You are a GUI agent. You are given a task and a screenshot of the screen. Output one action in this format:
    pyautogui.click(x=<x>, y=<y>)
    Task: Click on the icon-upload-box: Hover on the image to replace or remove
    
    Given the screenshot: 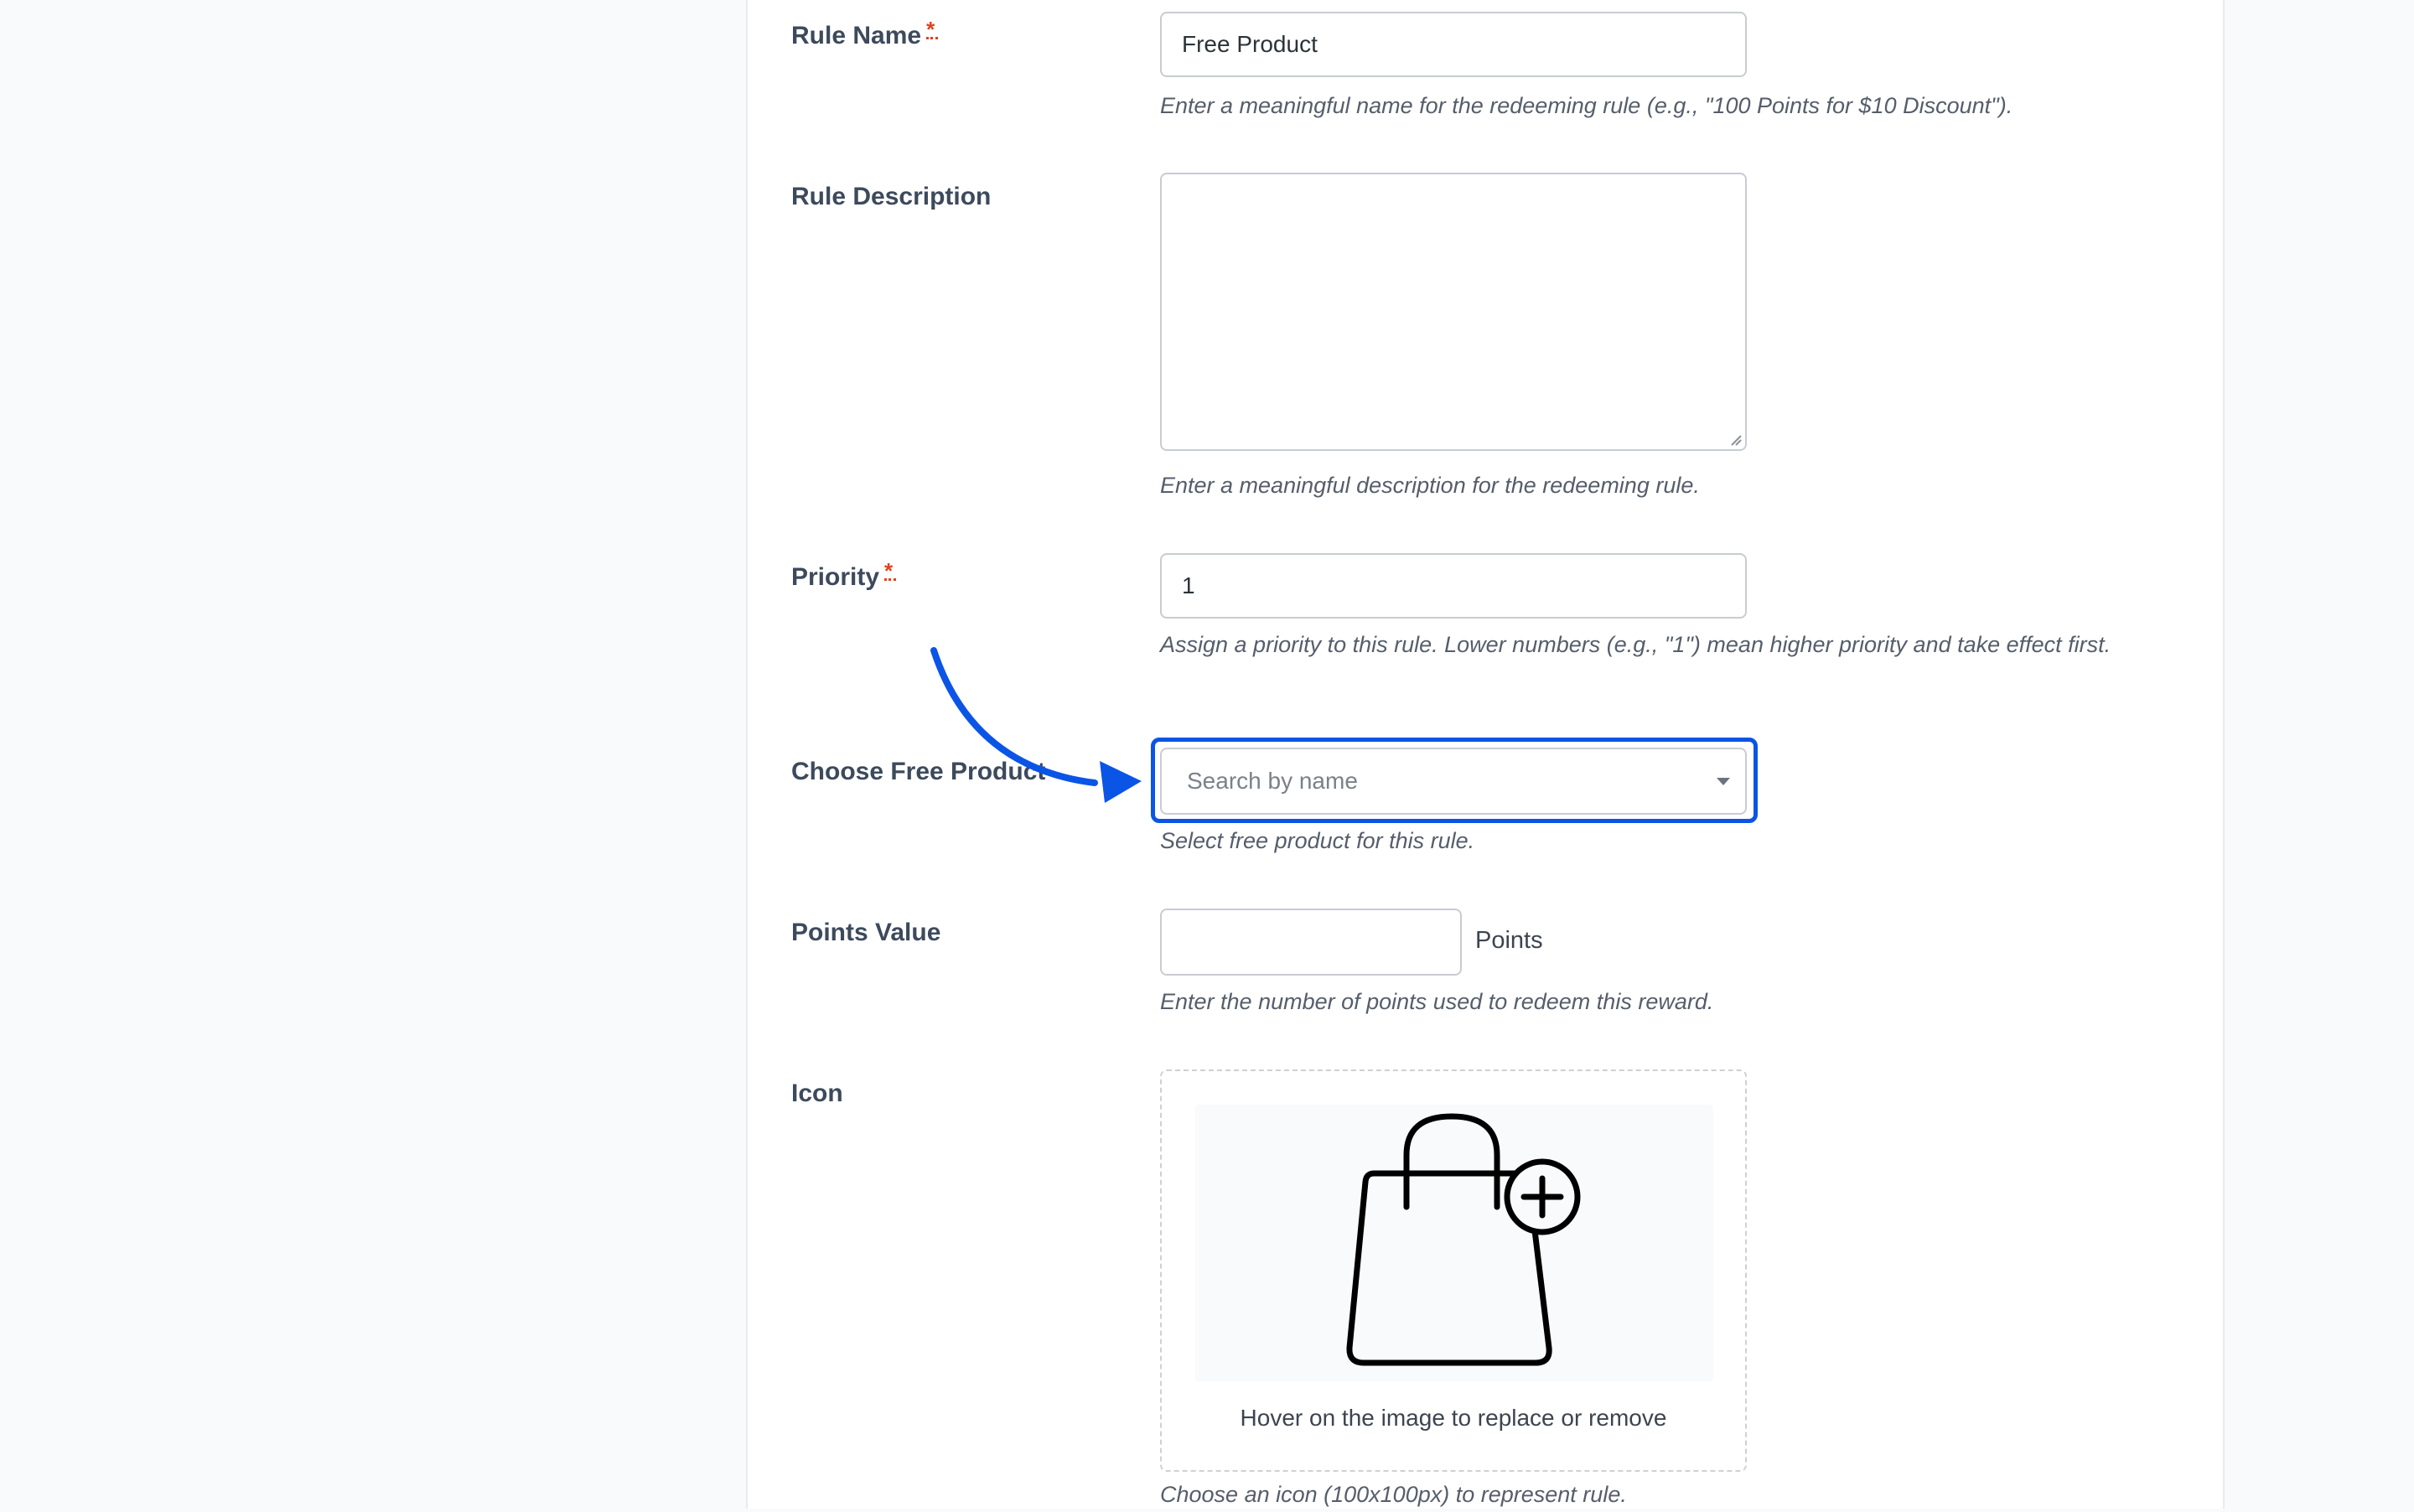 What is the action you would take?
    pyautogui.click(x=1454, y=1270)
    